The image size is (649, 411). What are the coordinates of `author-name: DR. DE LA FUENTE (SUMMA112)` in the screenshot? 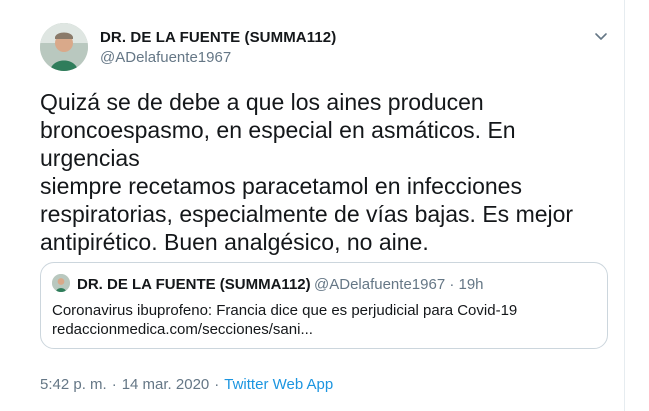 It's located at (218, 37).